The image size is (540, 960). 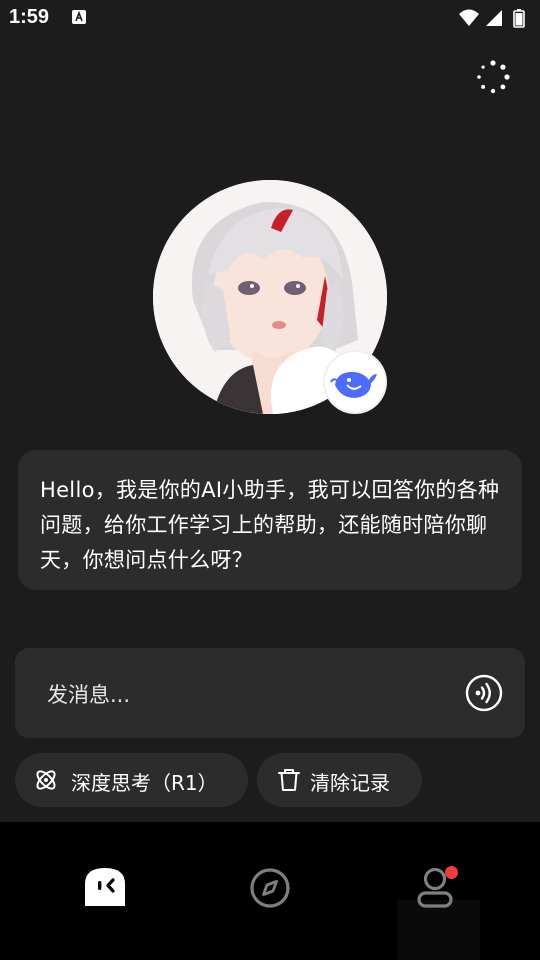 I want to click on whale-icon, so click(x=353, y=385).